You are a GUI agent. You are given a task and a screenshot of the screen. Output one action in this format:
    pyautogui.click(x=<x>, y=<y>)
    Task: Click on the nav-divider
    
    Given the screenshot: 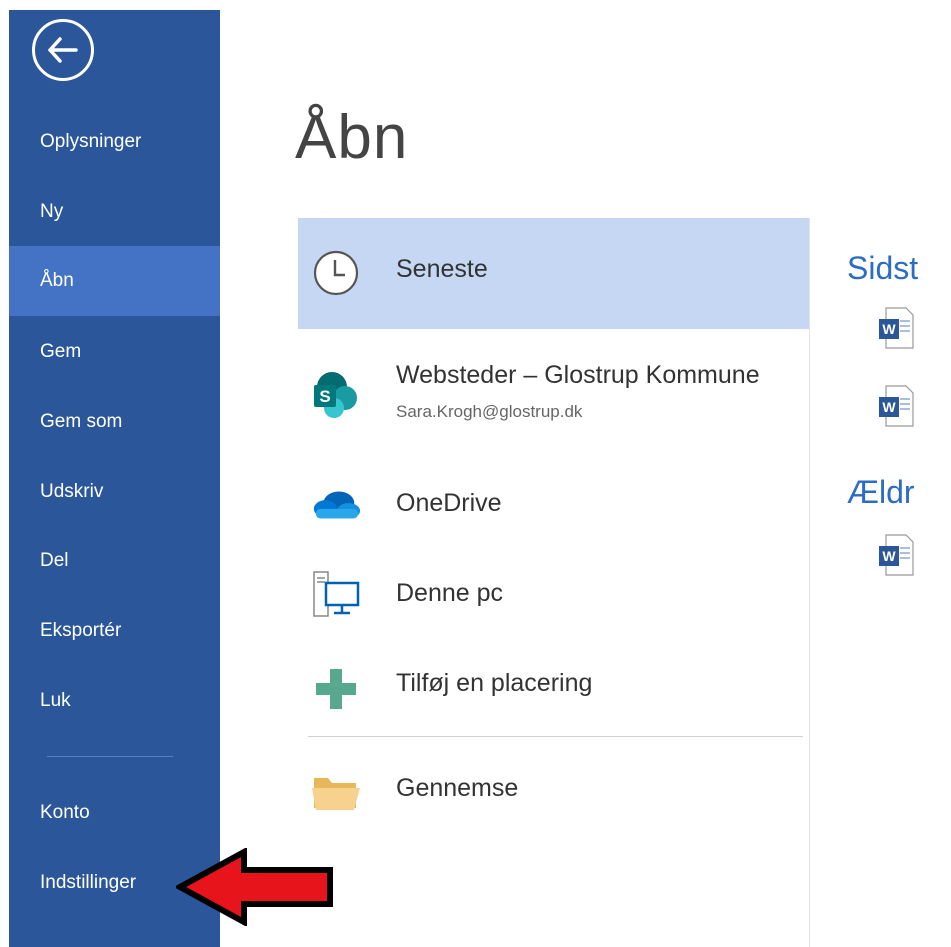 What is the action you would take?
    pyautogui.click(x=110, y=756)
    